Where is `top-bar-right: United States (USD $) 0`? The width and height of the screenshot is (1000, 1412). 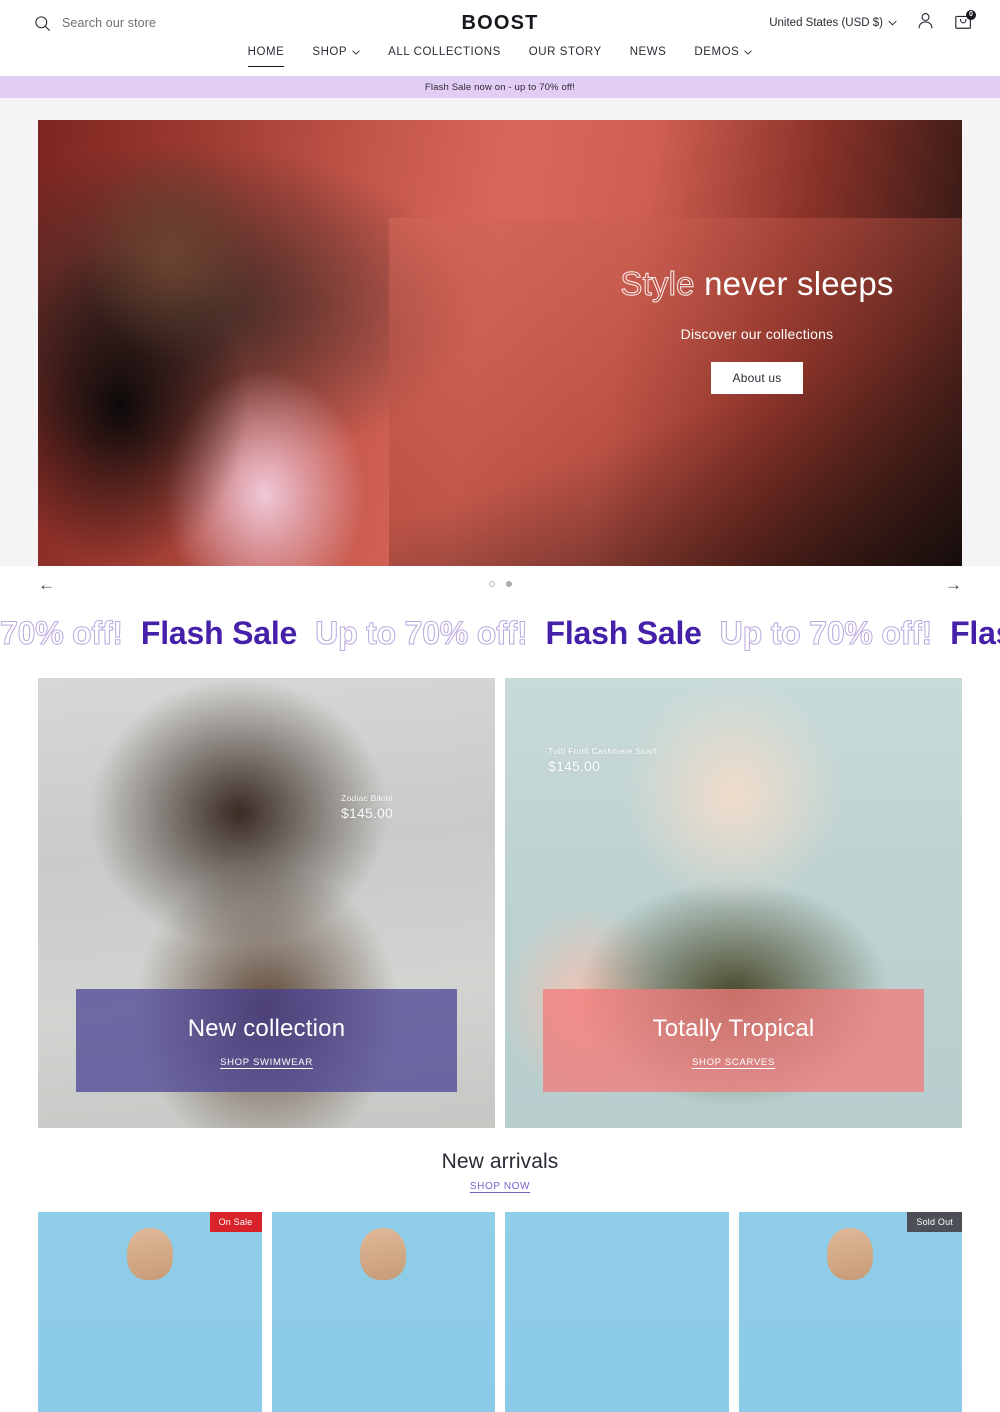 top-bar-right: United States (USD $) 0 is located at coordinates (872, 22).